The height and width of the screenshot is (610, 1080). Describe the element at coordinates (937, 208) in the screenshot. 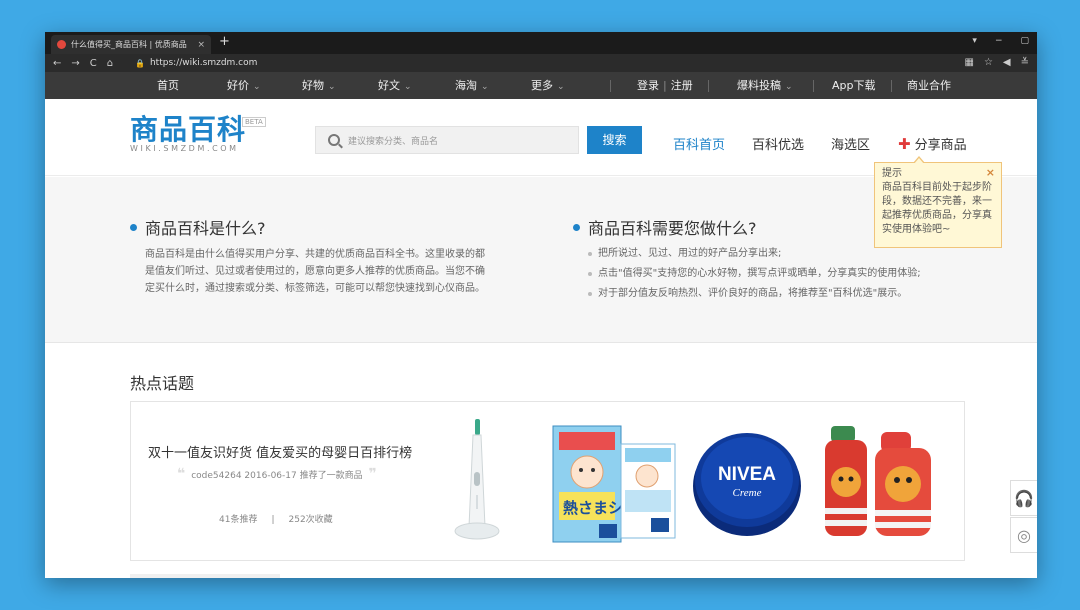

I see `tip-text: 商品百科目前处于起步阶段，数据还不完善，来一起推荐优质商品，分享真实使用体验吧~` at that location.